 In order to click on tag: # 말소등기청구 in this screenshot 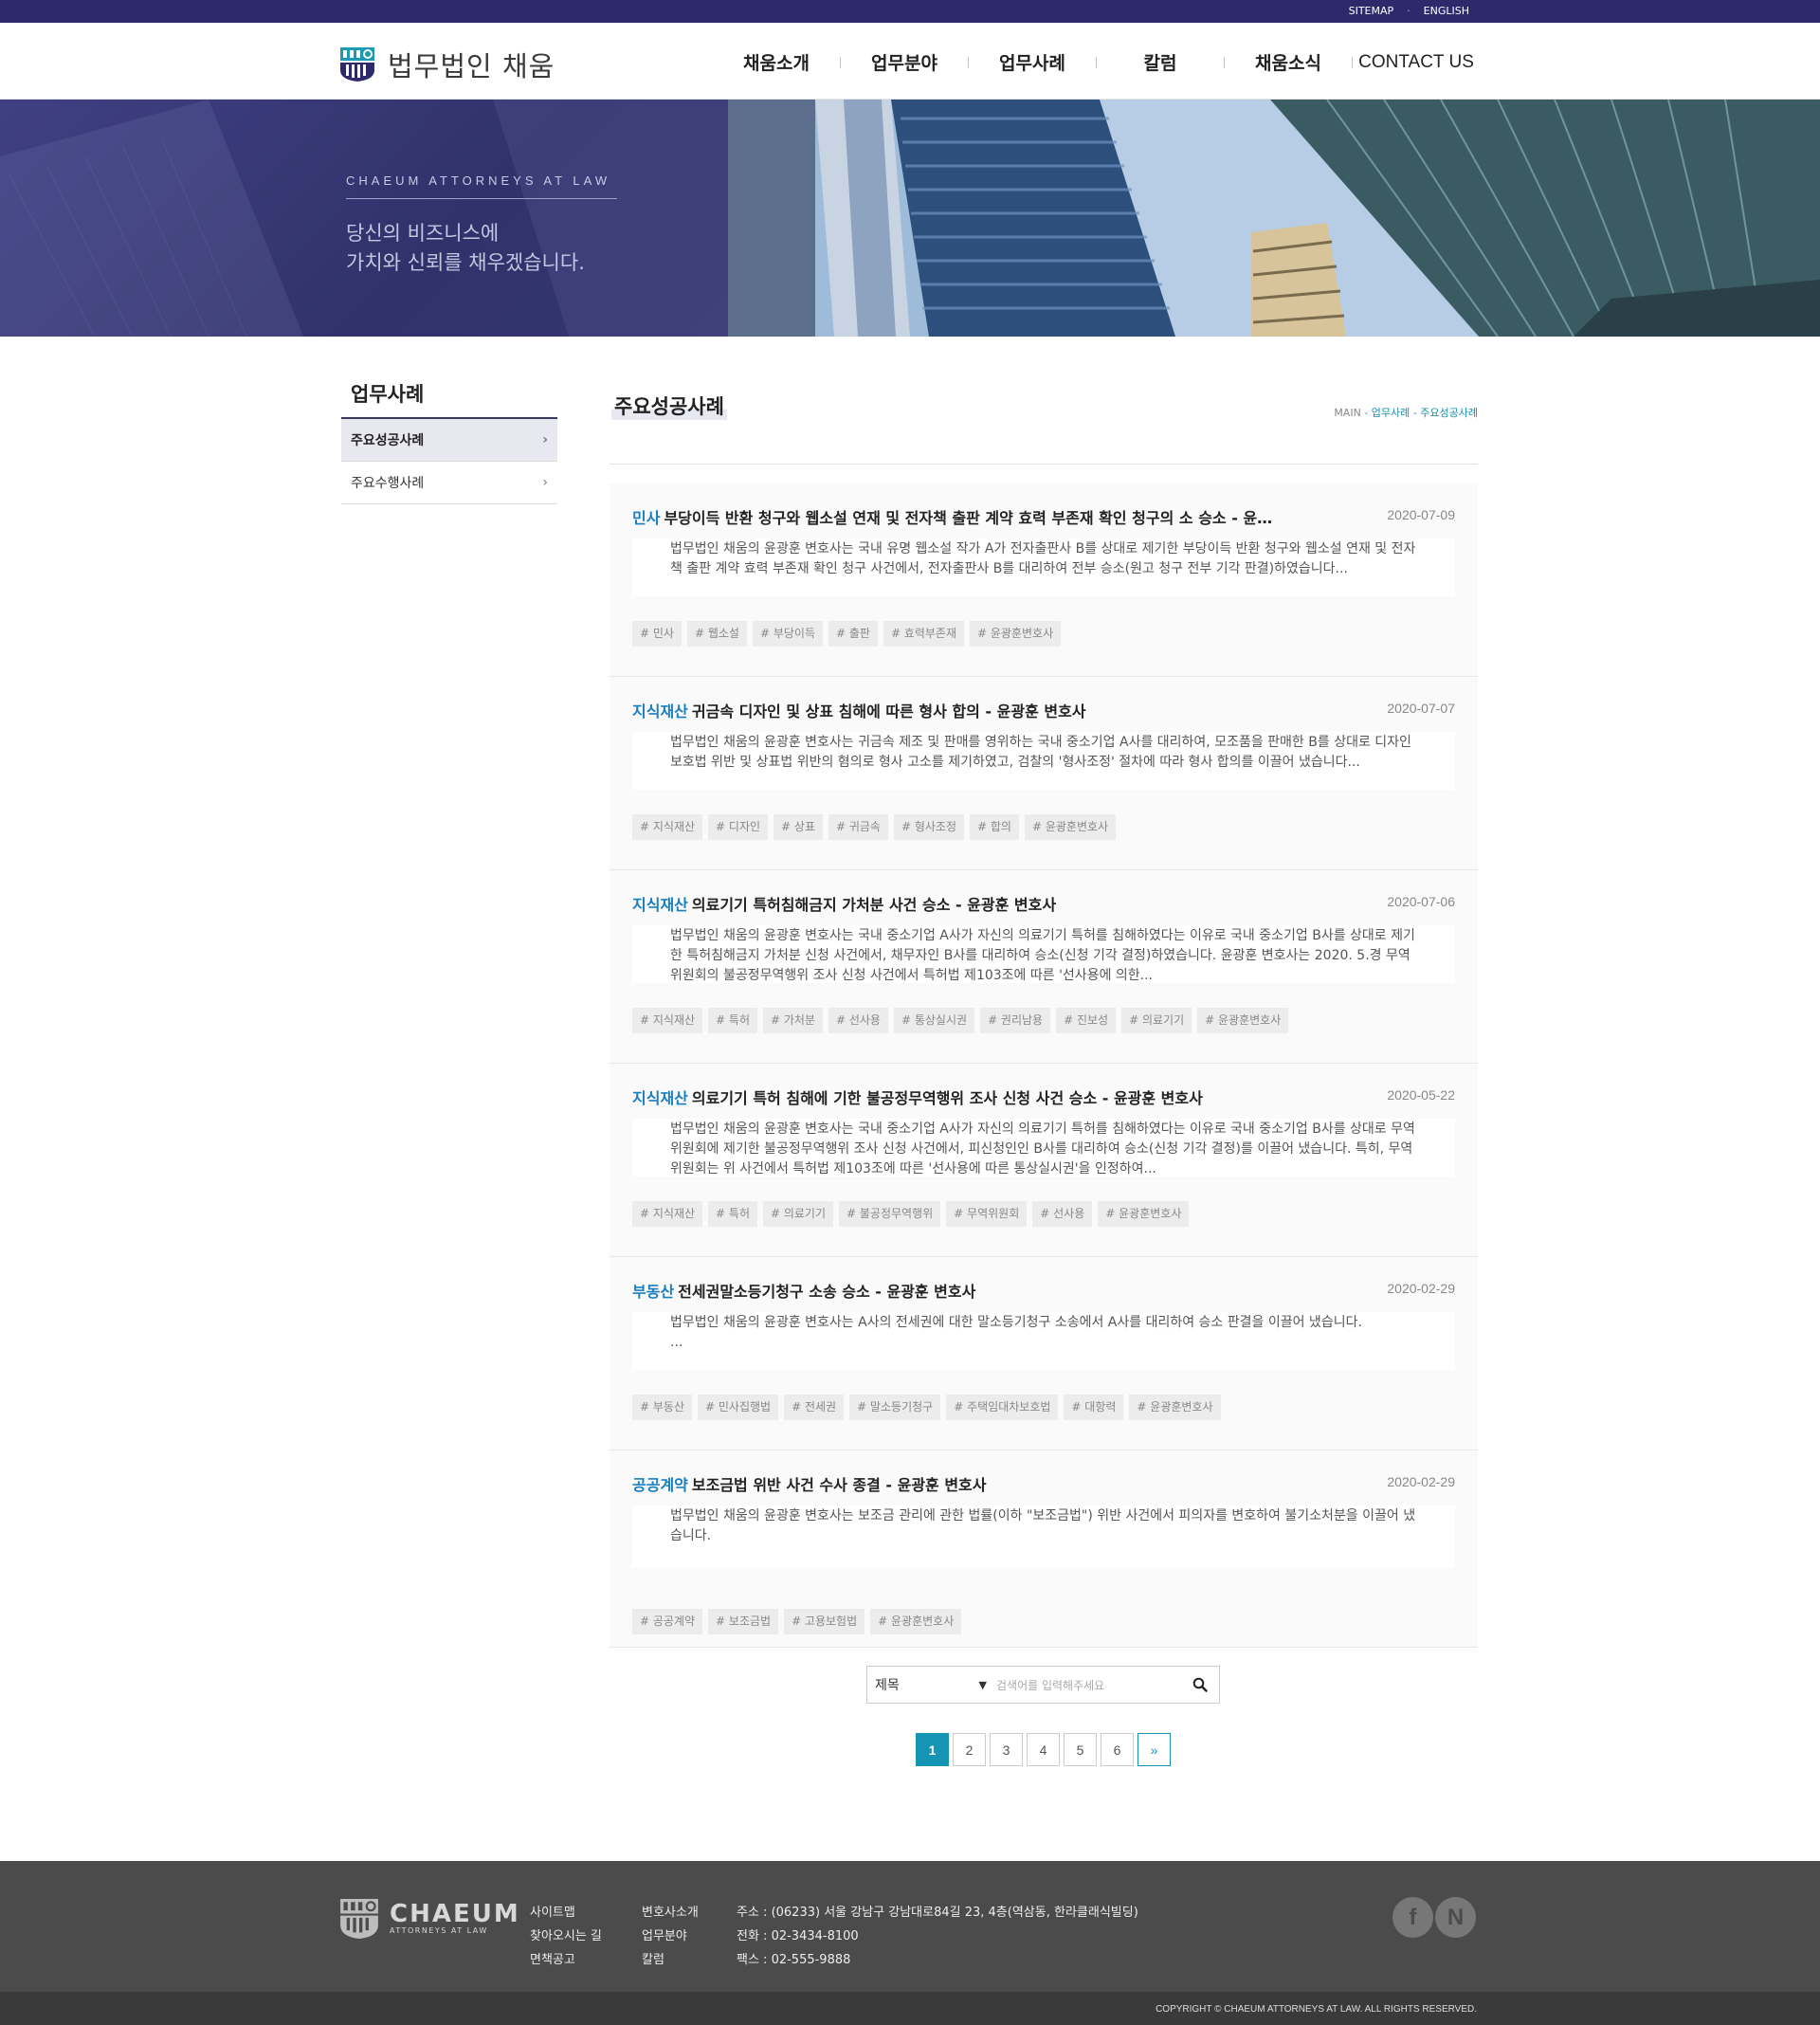, I will do `click(895, 1407)`.